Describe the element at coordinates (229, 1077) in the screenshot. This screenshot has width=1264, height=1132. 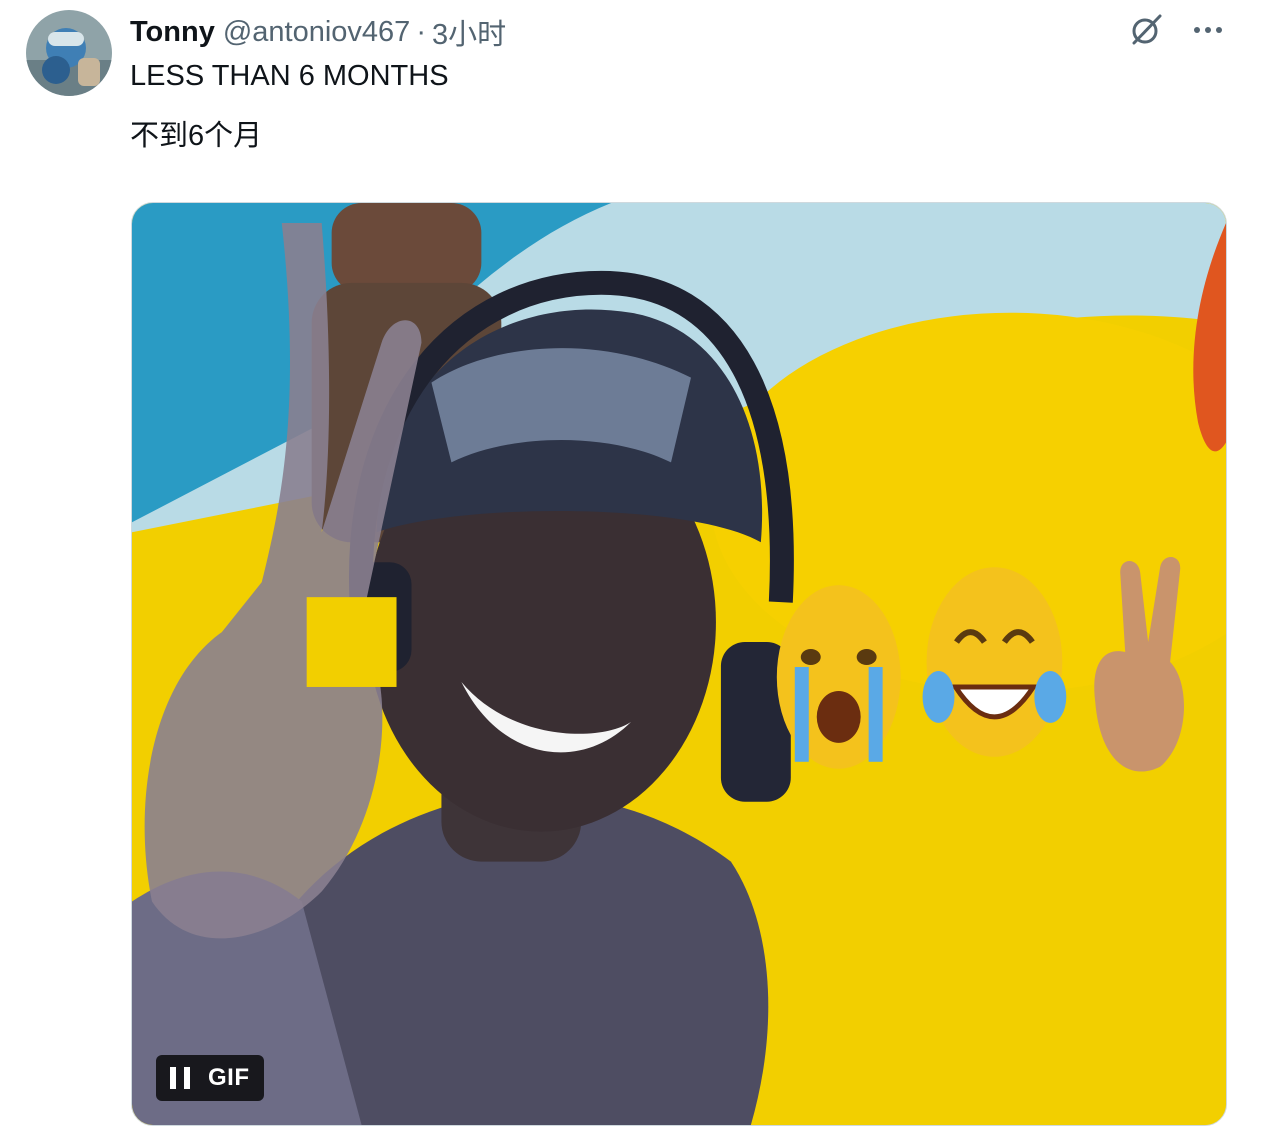
I see `gif-badge: GIF` at that location.